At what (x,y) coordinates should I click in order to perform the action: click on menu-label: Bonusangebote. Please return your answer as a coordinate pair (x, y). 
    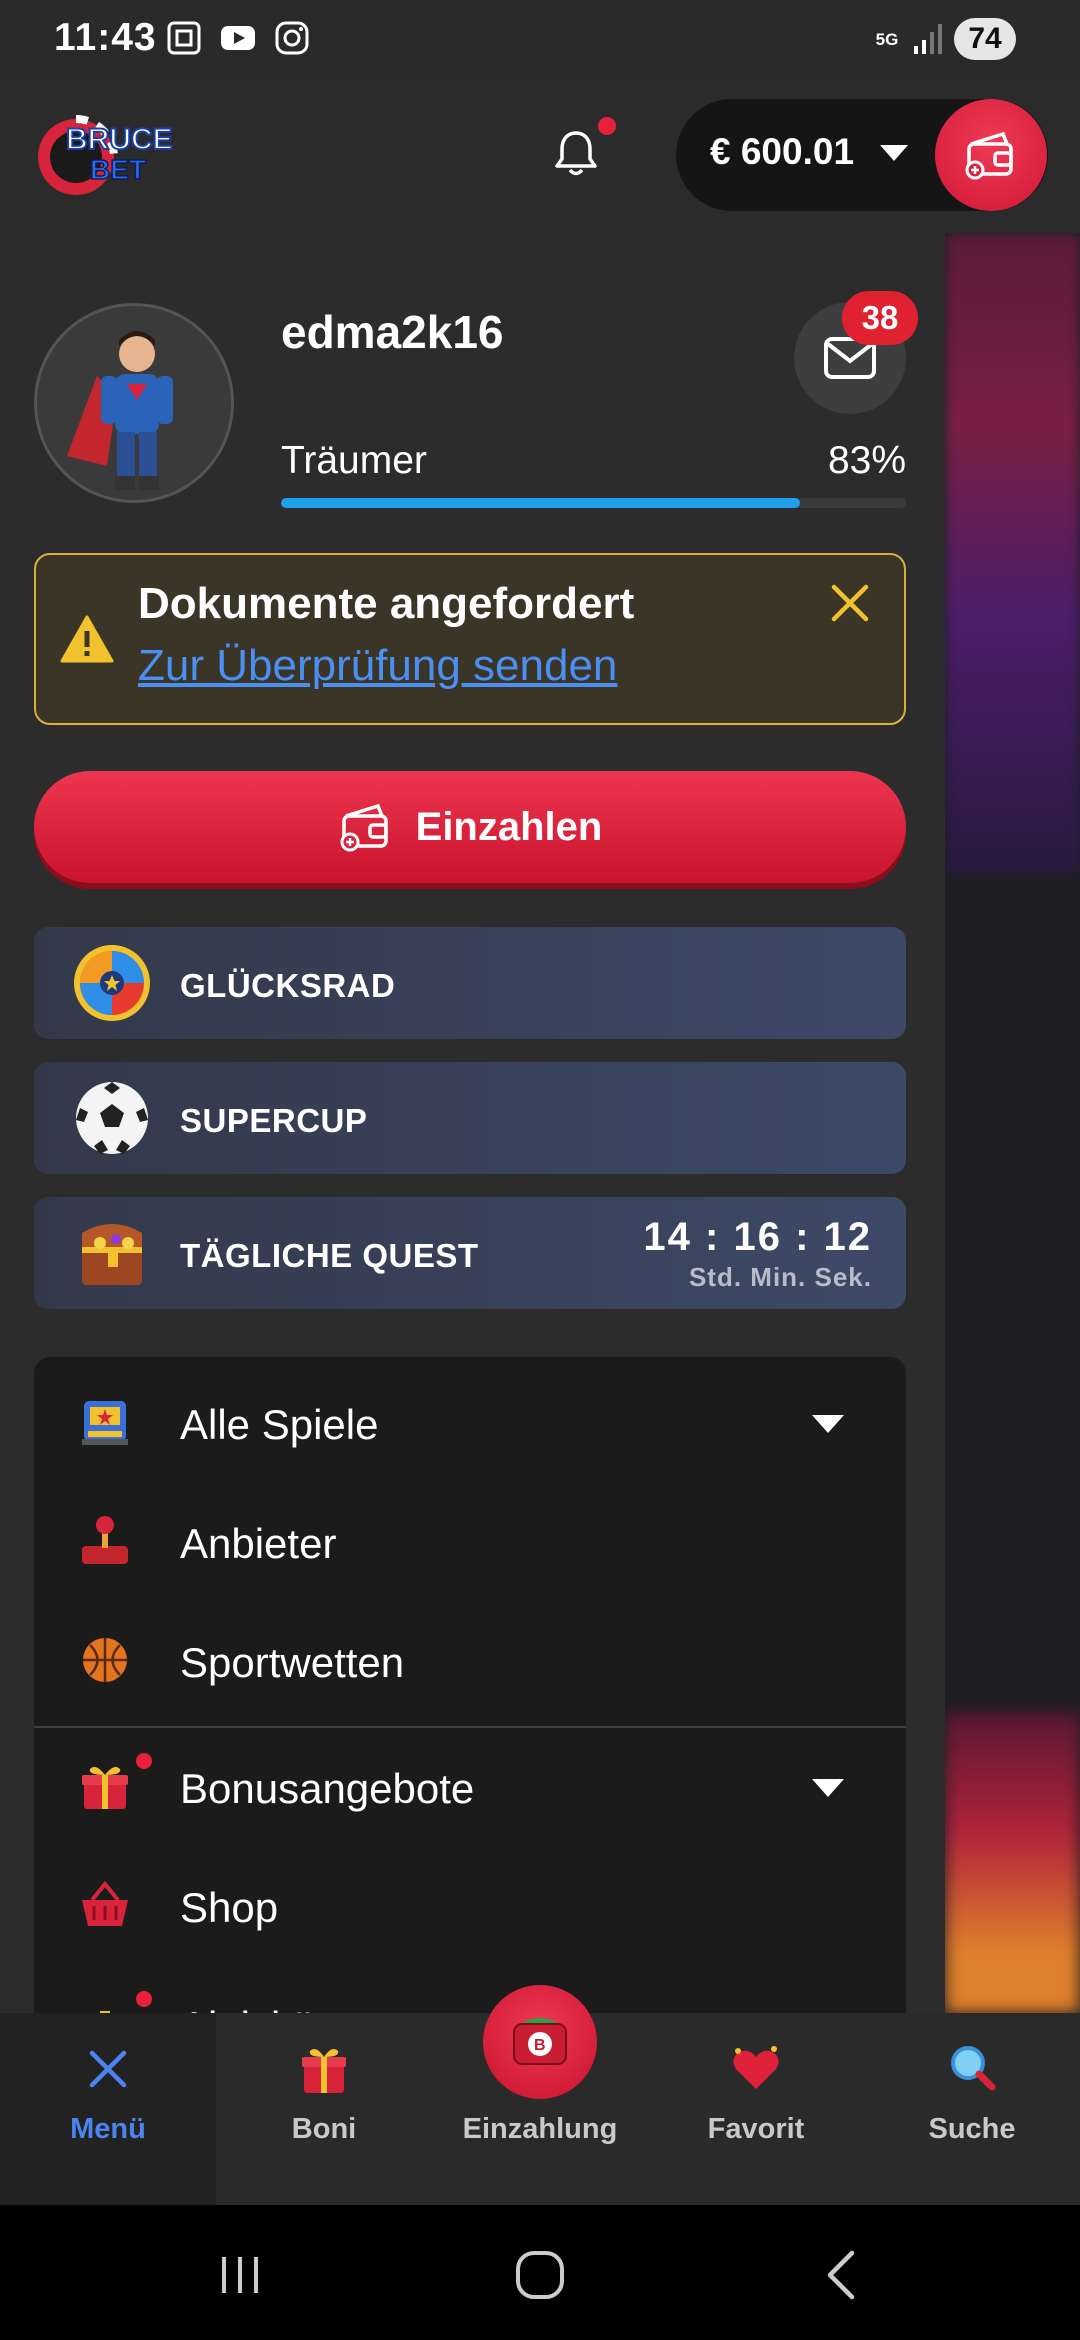
    Looking at the image, I should click on (327, 1788).